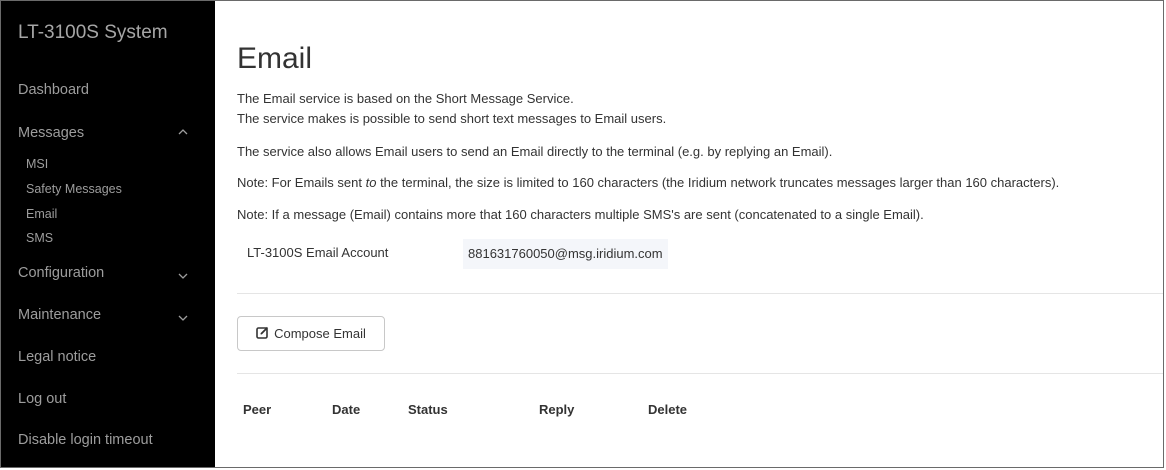 The width and height of the screenshot is (1166, 470). I want to click on sidebar-item-maintenance: Maintenance, so click(108, 315).